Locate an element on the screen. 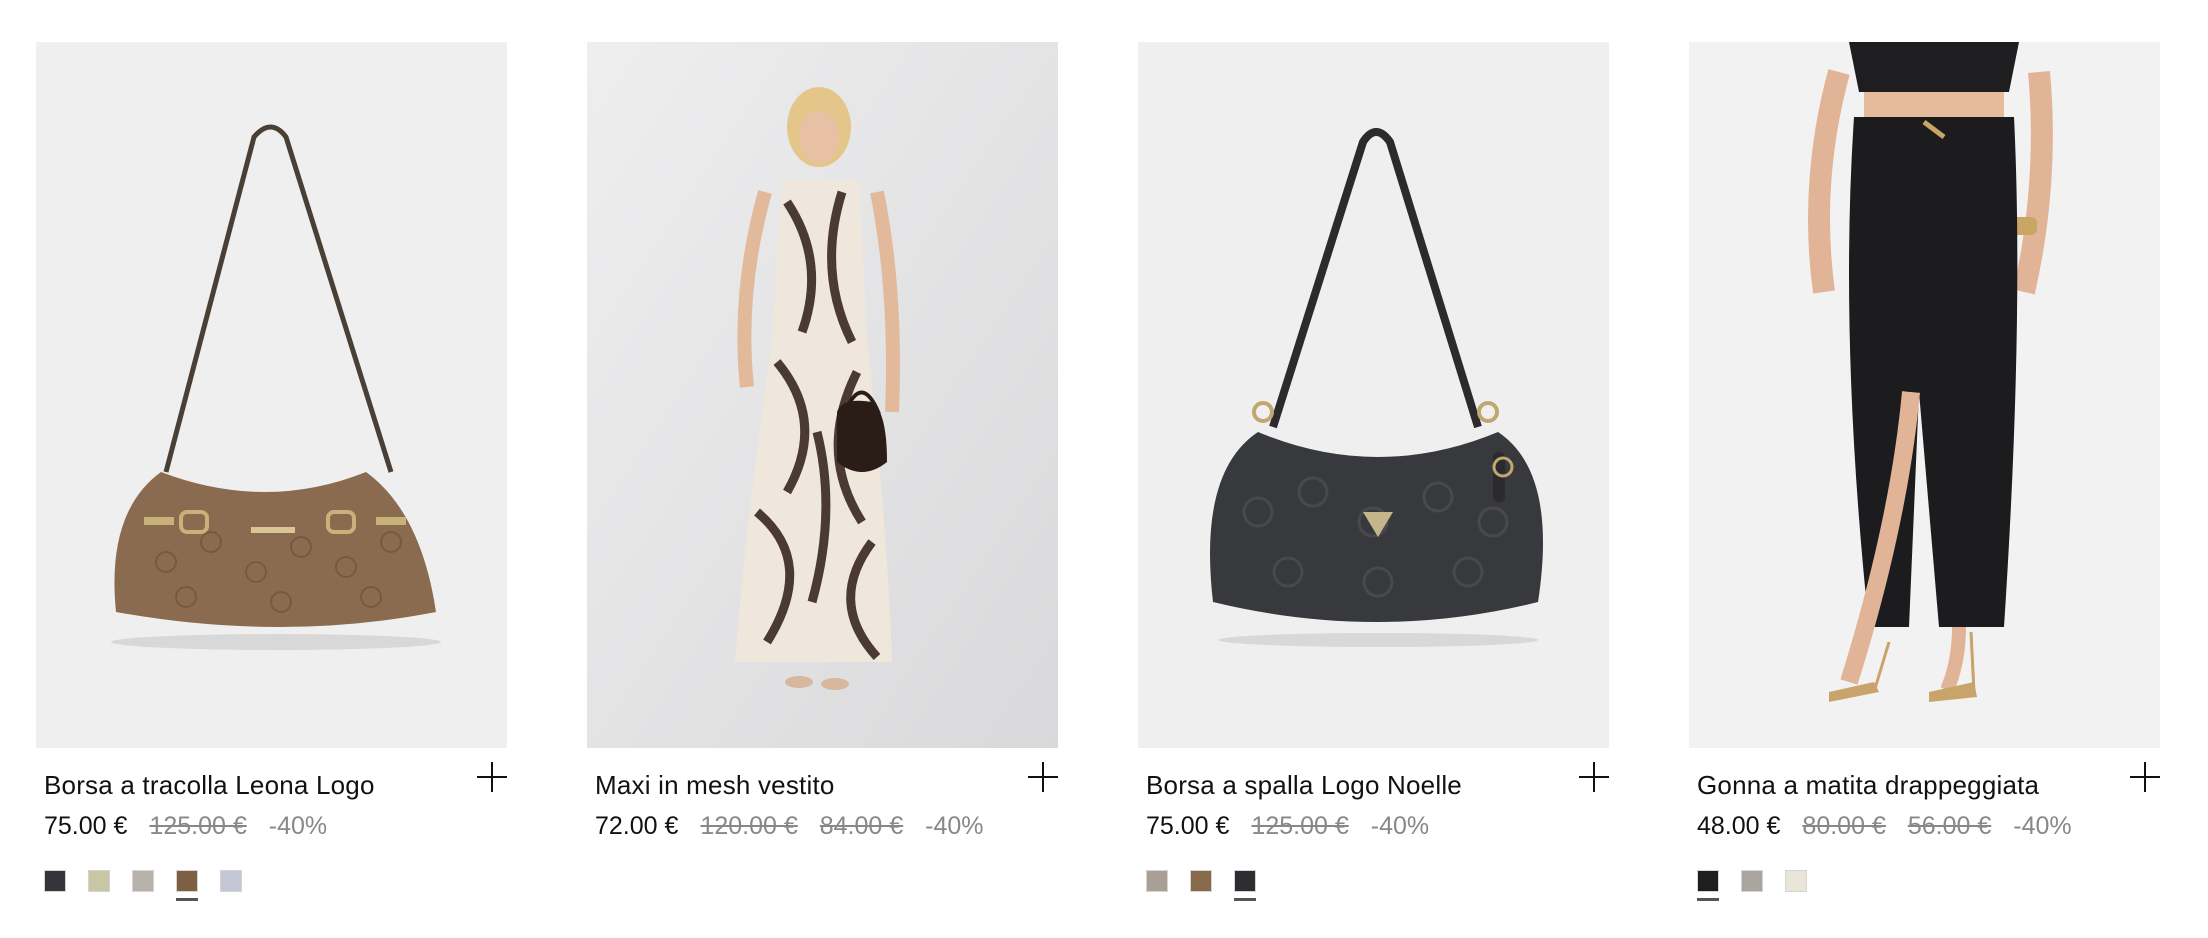  intermediate-price: 56.00 € is located at coordinates (1949, 826).